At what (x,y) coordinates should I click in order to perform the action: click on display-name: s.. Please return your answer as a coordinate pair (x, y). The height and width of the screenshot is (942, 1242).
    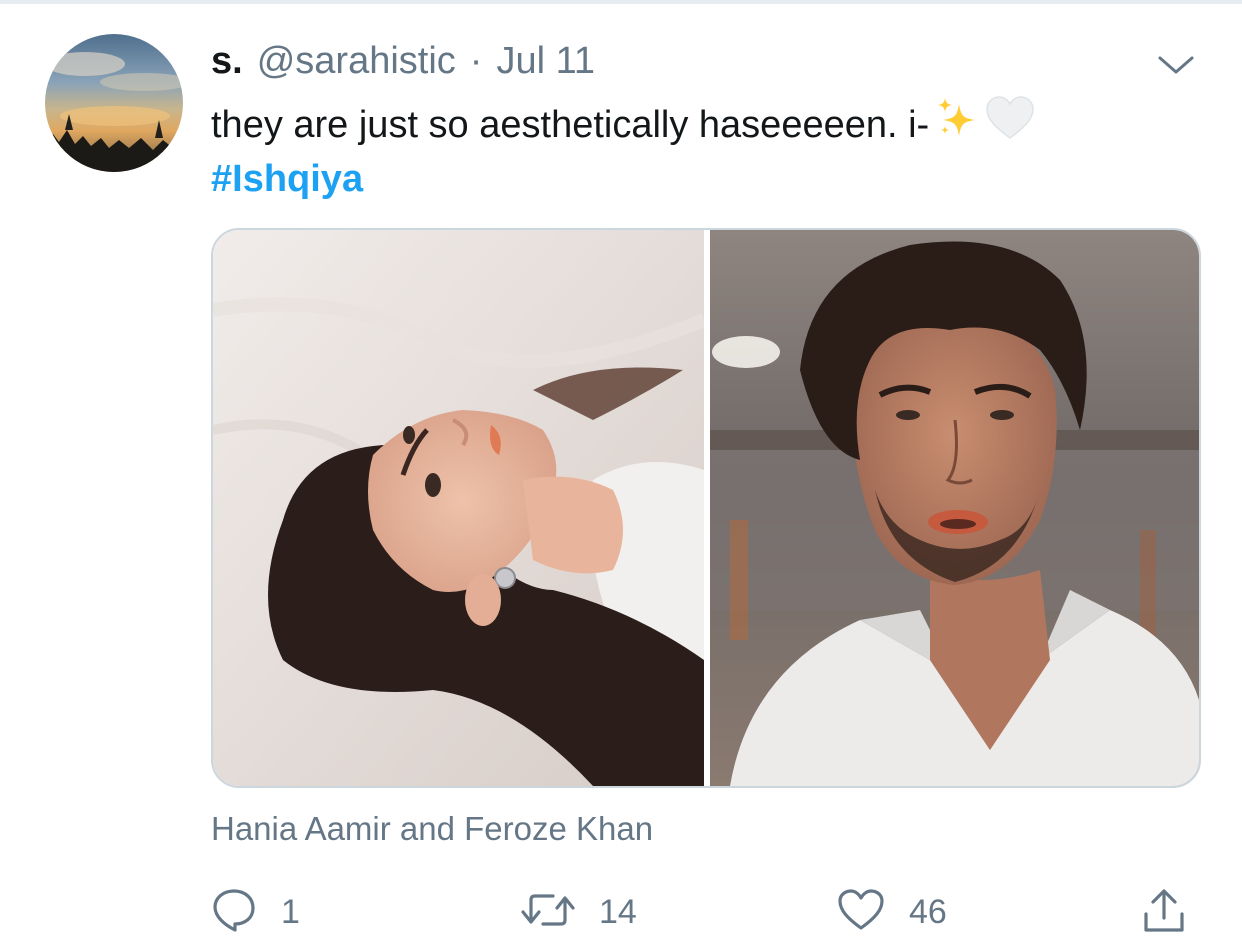
    Looking at the image, I should click on (227, 61).